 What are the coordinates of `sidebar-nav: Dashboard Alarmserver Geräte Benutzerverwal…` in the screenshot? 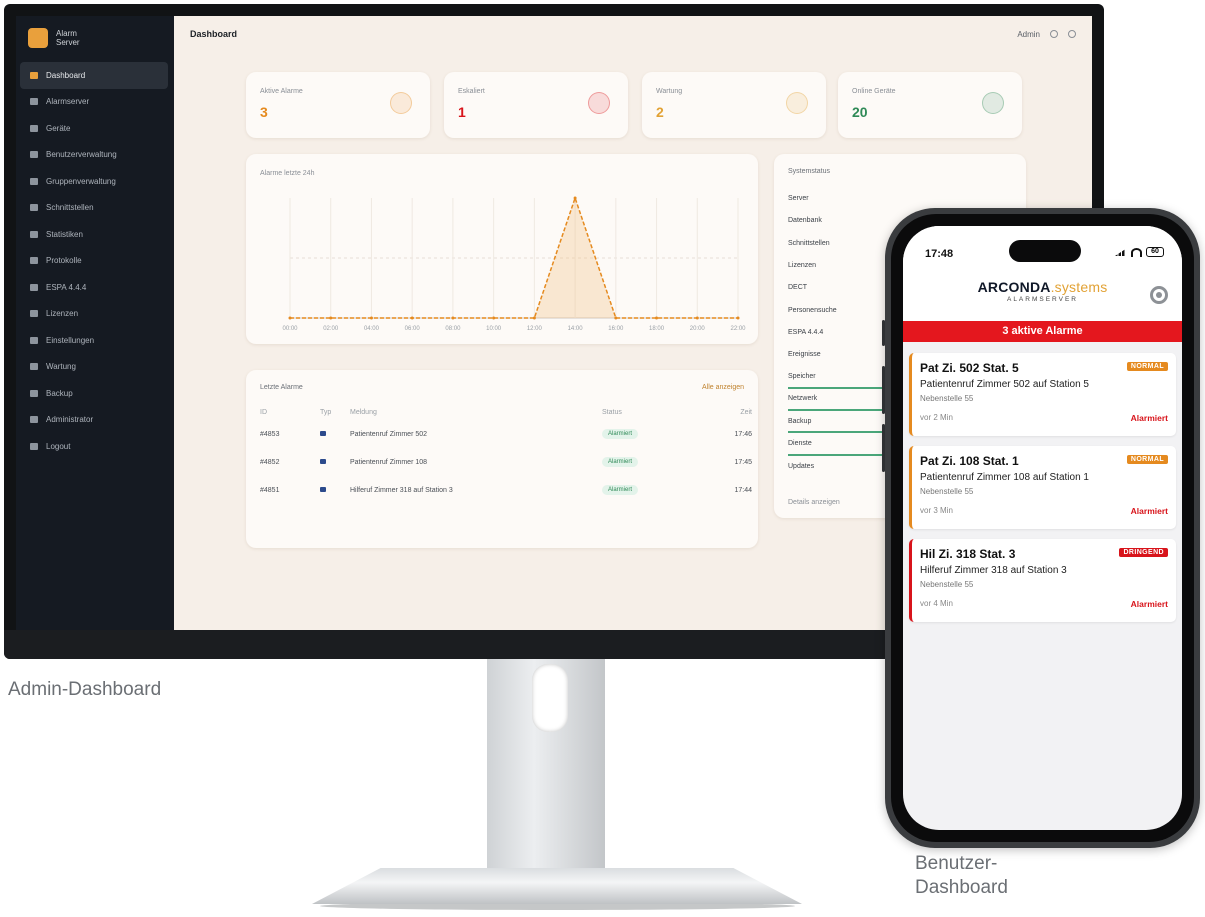 It's located at (95, 261).